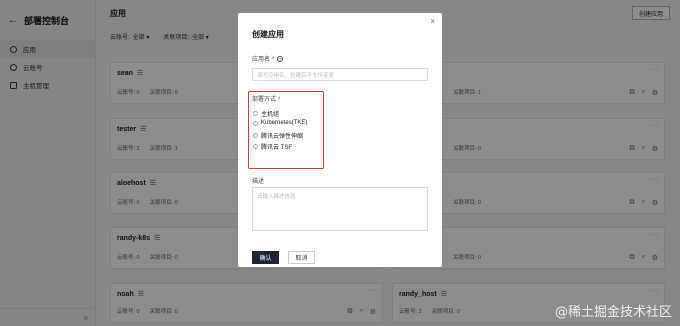 The width and height of the screenshot is (680, 326). I want to click on close-icon: ×, so click(432, 21).